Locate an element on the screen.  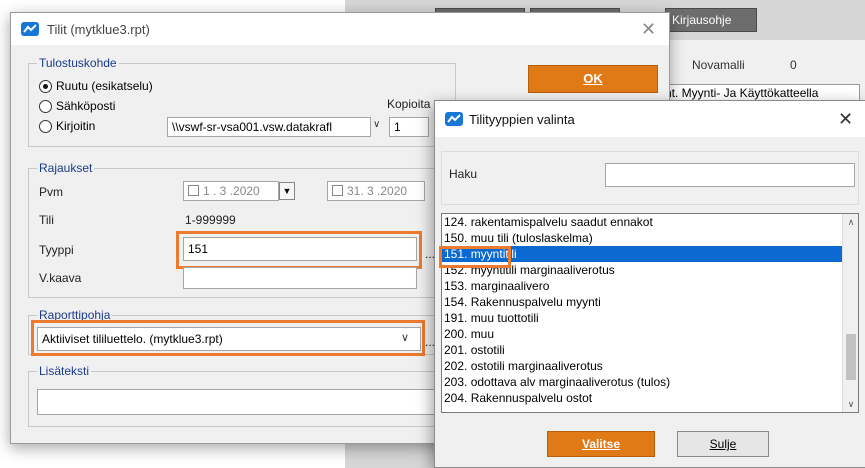
pvm-to-field: 31. 3 .2020 is located at coordinates (376, 191).